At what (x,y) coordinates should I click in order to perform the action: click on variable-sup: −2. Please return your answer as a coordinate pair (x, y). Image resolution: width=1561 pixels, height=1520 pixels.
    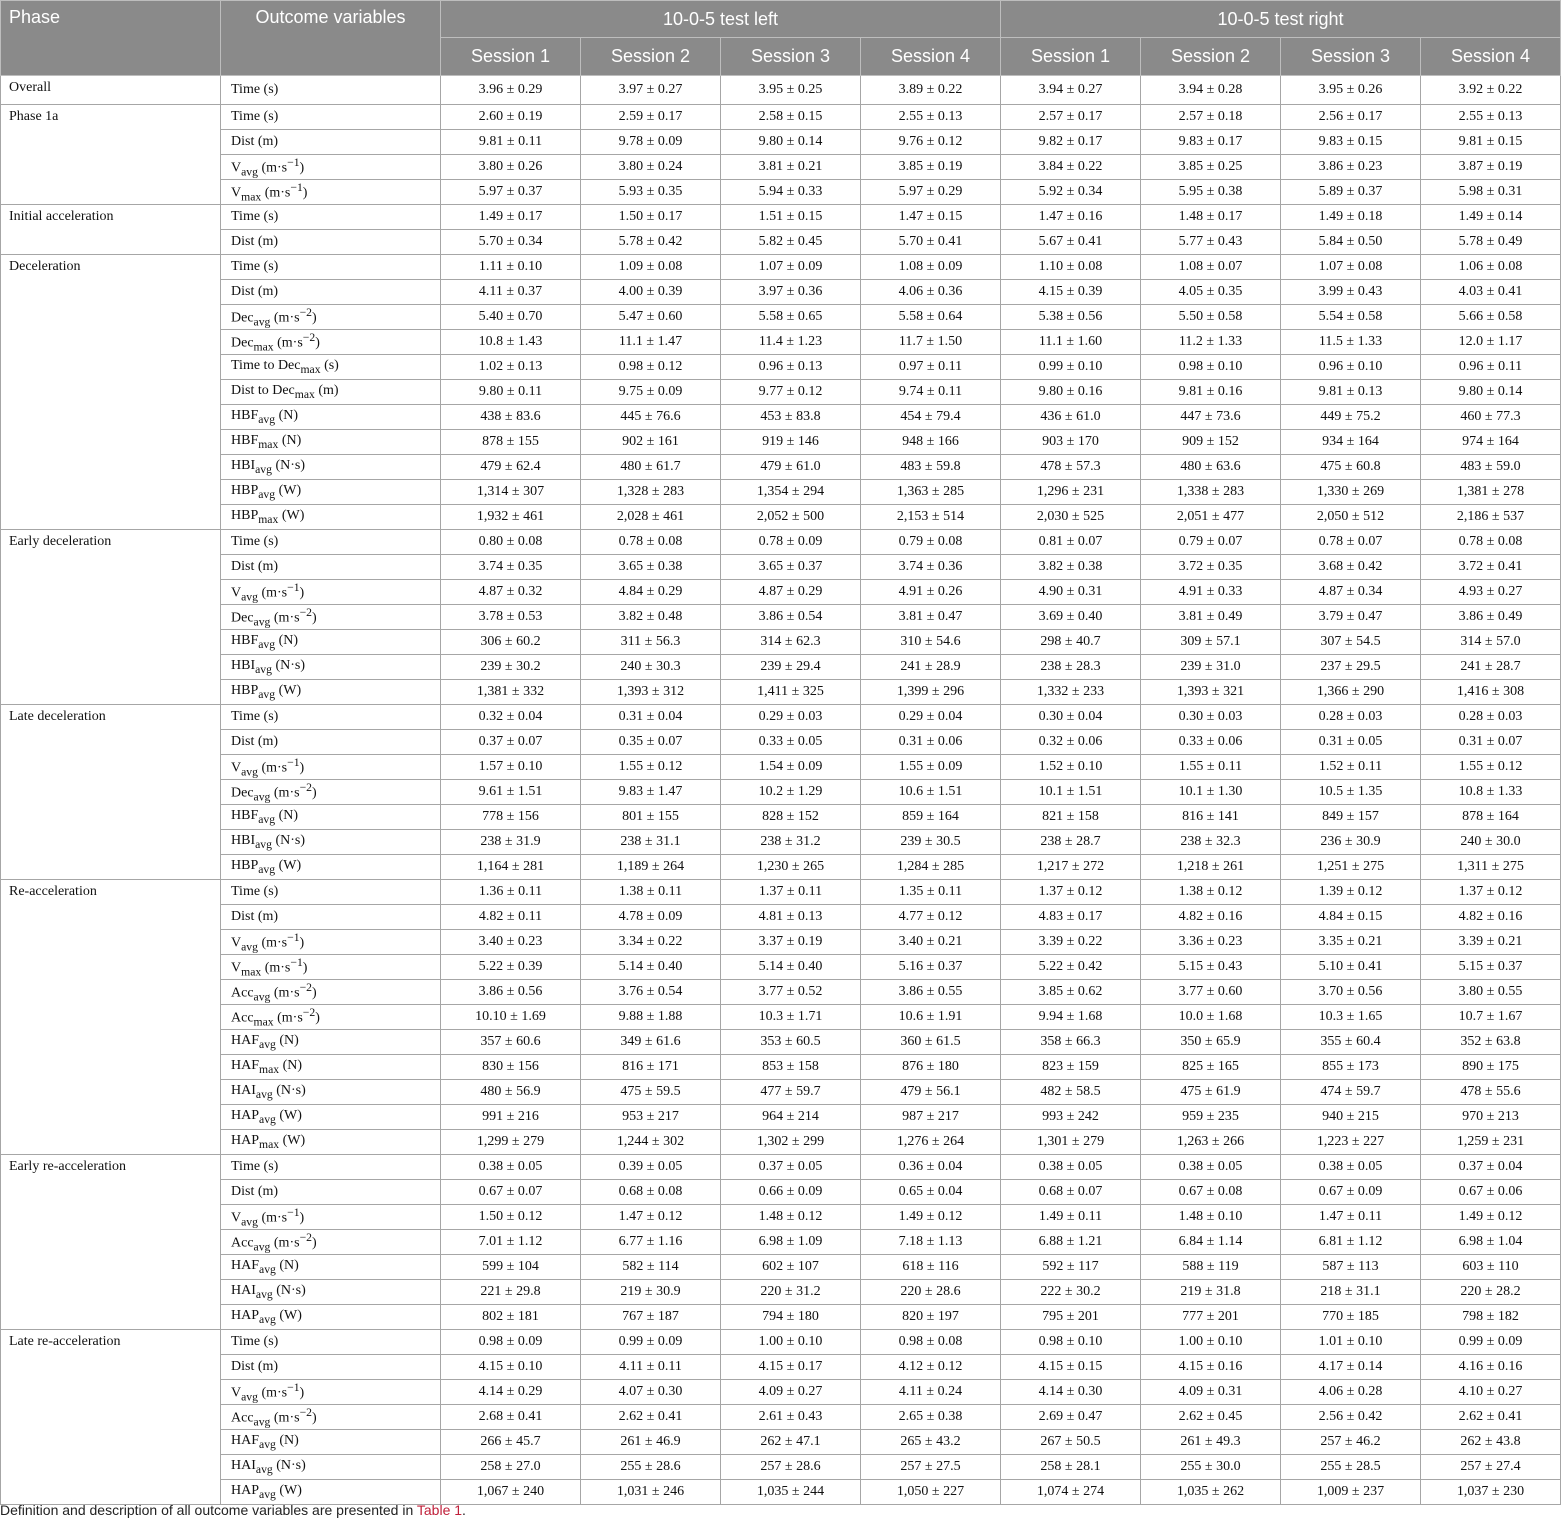
    Looking at the image, I should click on (305, 1412).